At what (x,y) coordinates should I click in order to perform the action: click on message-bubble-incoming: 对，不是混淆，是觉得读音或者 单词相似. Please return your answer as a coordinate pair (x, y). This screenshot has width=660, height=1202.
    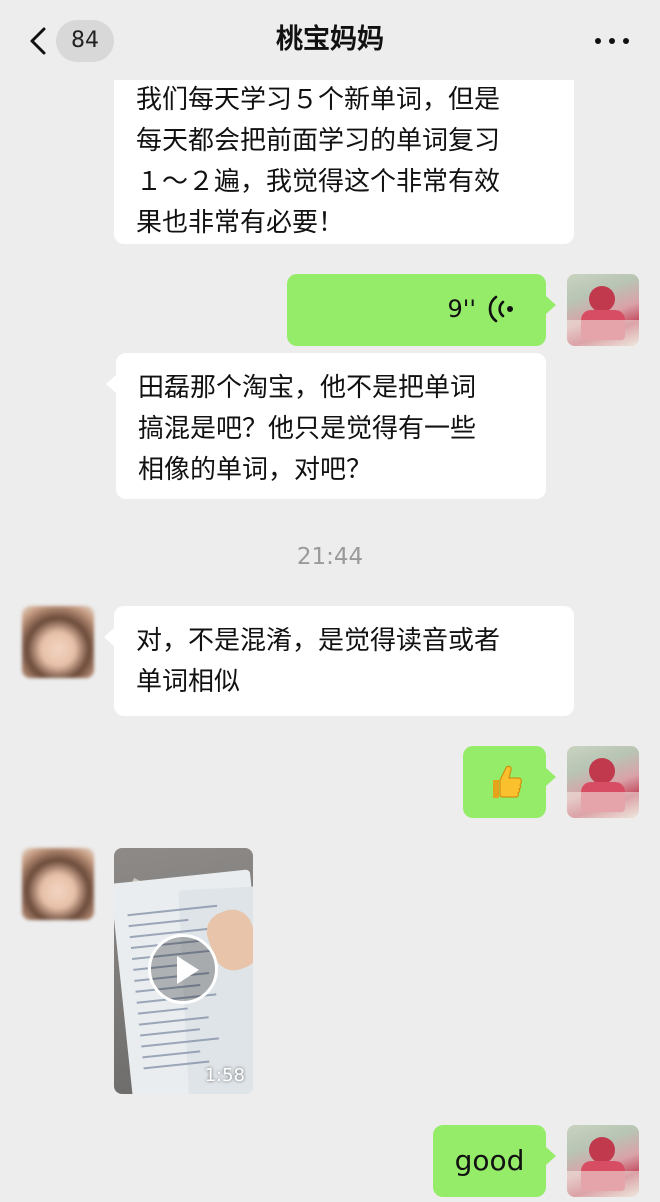
    Looking at the image, I should click on (339, 661).